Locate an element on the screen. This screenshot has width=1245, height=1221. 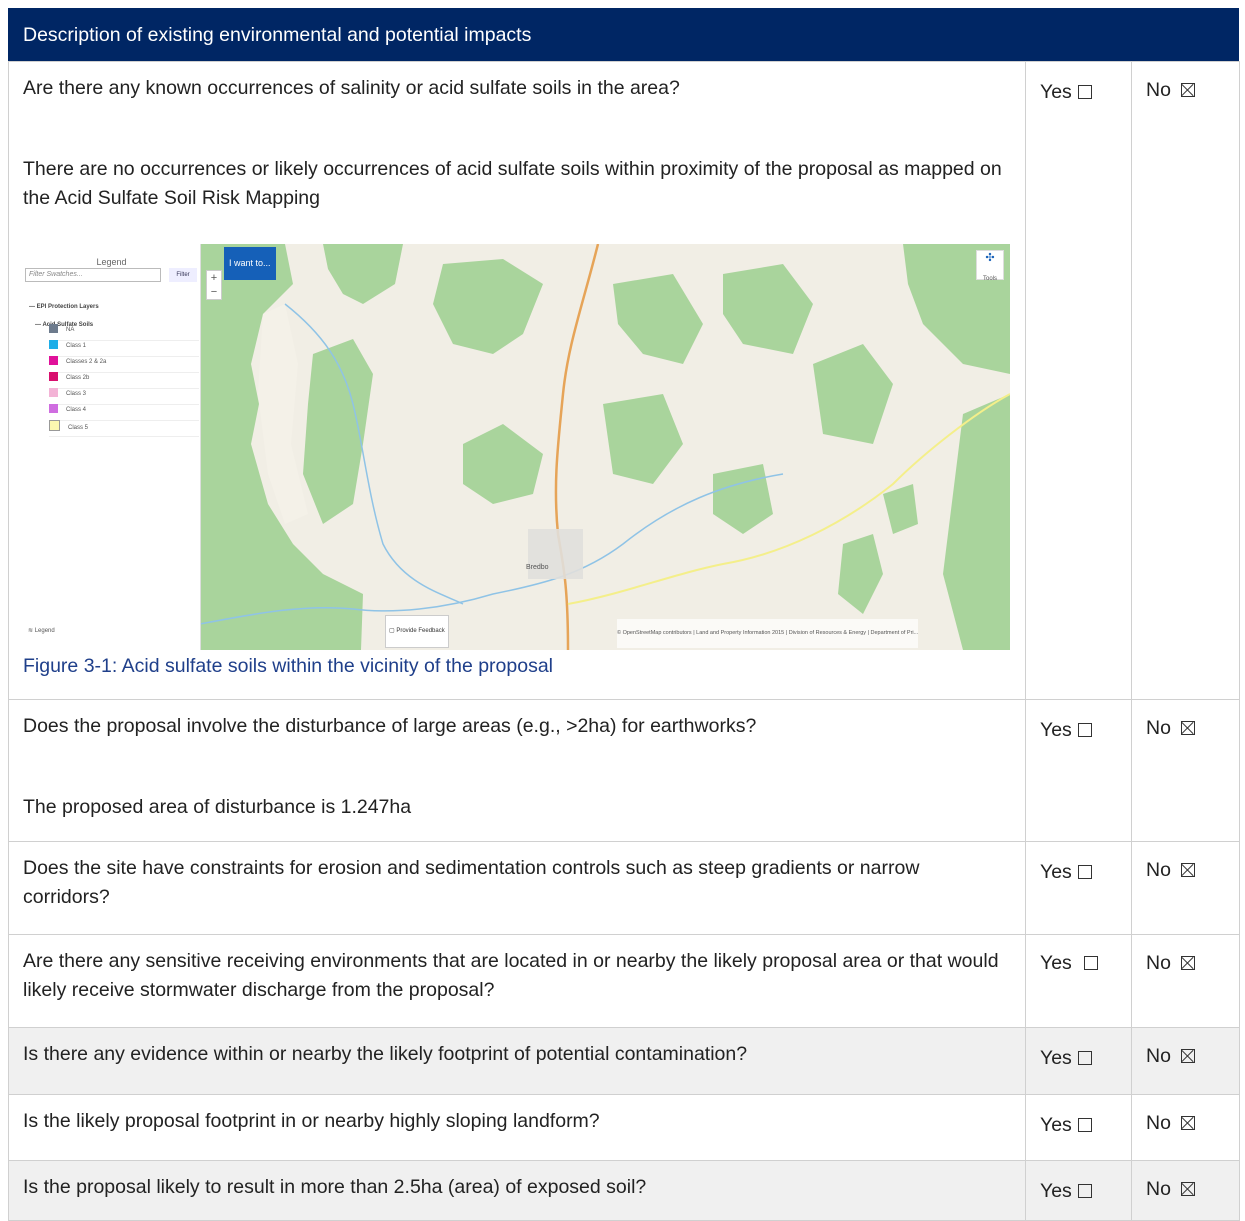
legend-tab: ≋ Legend is located at coordinates (41, 631).